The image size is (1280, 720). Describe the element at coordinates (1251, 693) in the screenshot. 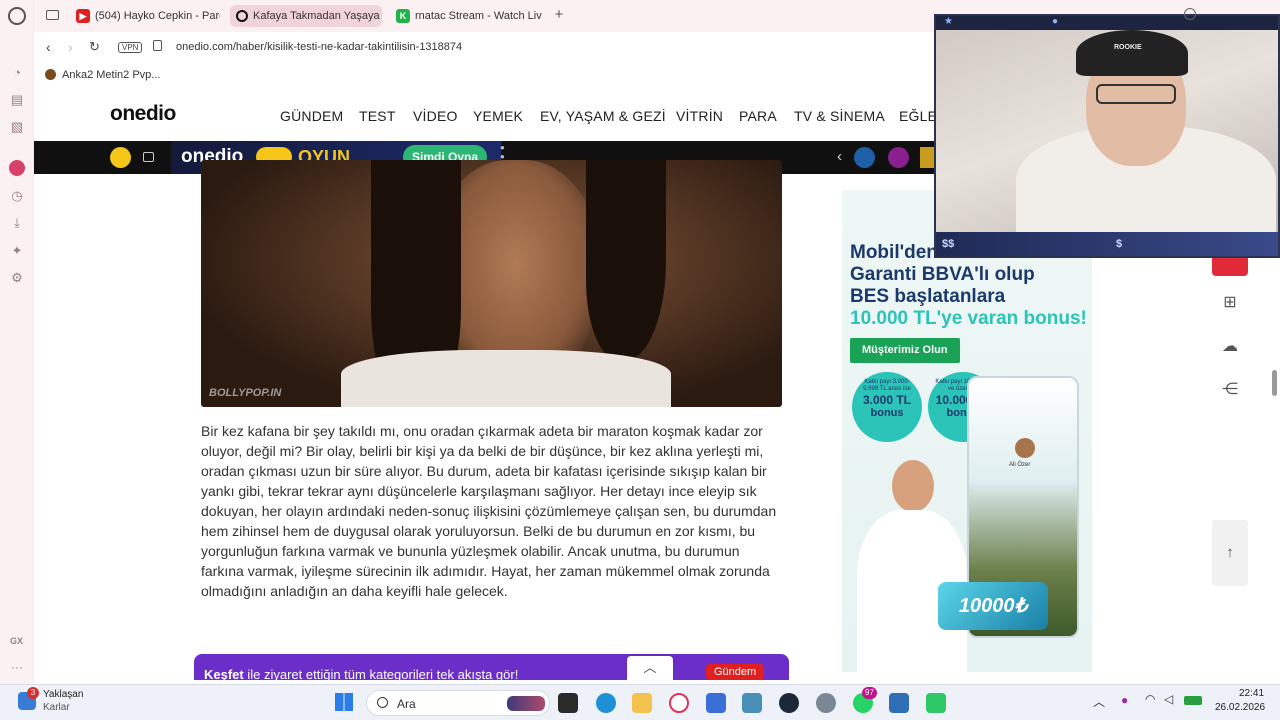

I see `clock-time: 22:41` at that location.